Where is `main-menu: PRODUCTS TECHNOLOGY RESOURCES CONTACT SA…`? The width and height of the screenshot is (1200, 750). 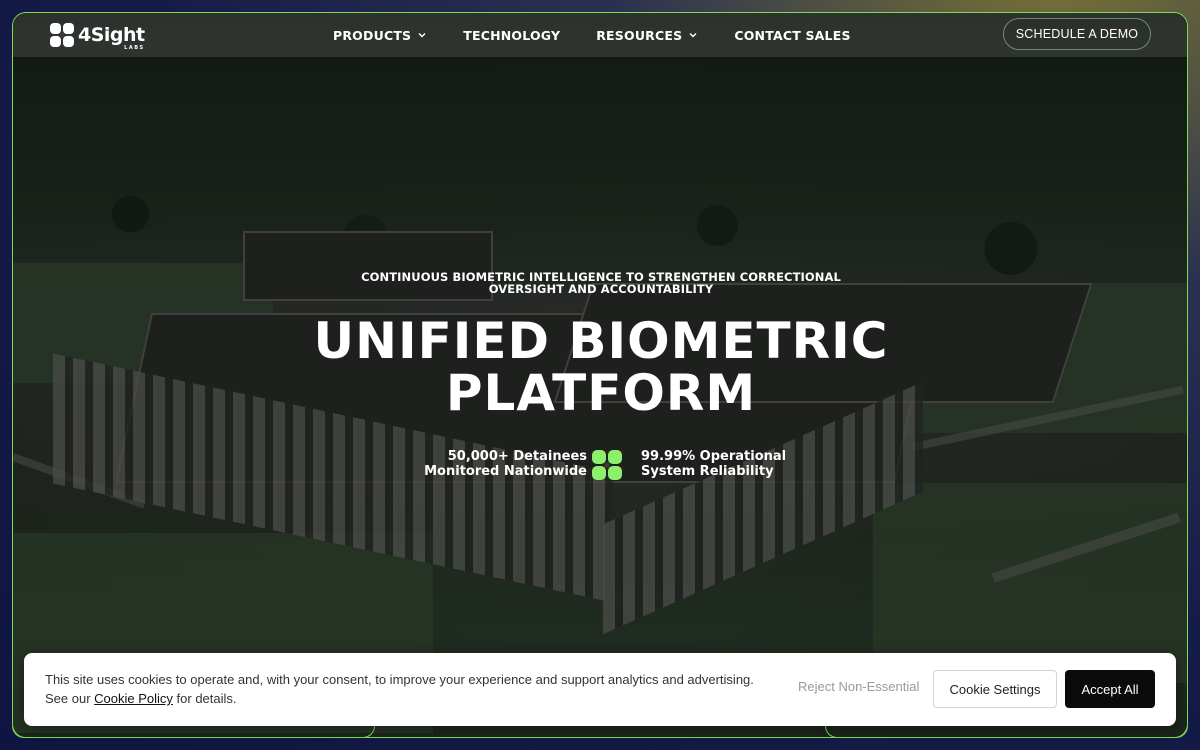
main-menu: PRODUCTS TECHNOLOGY RESOURCES CONTACT SA… is located at coordinates (610, 35).